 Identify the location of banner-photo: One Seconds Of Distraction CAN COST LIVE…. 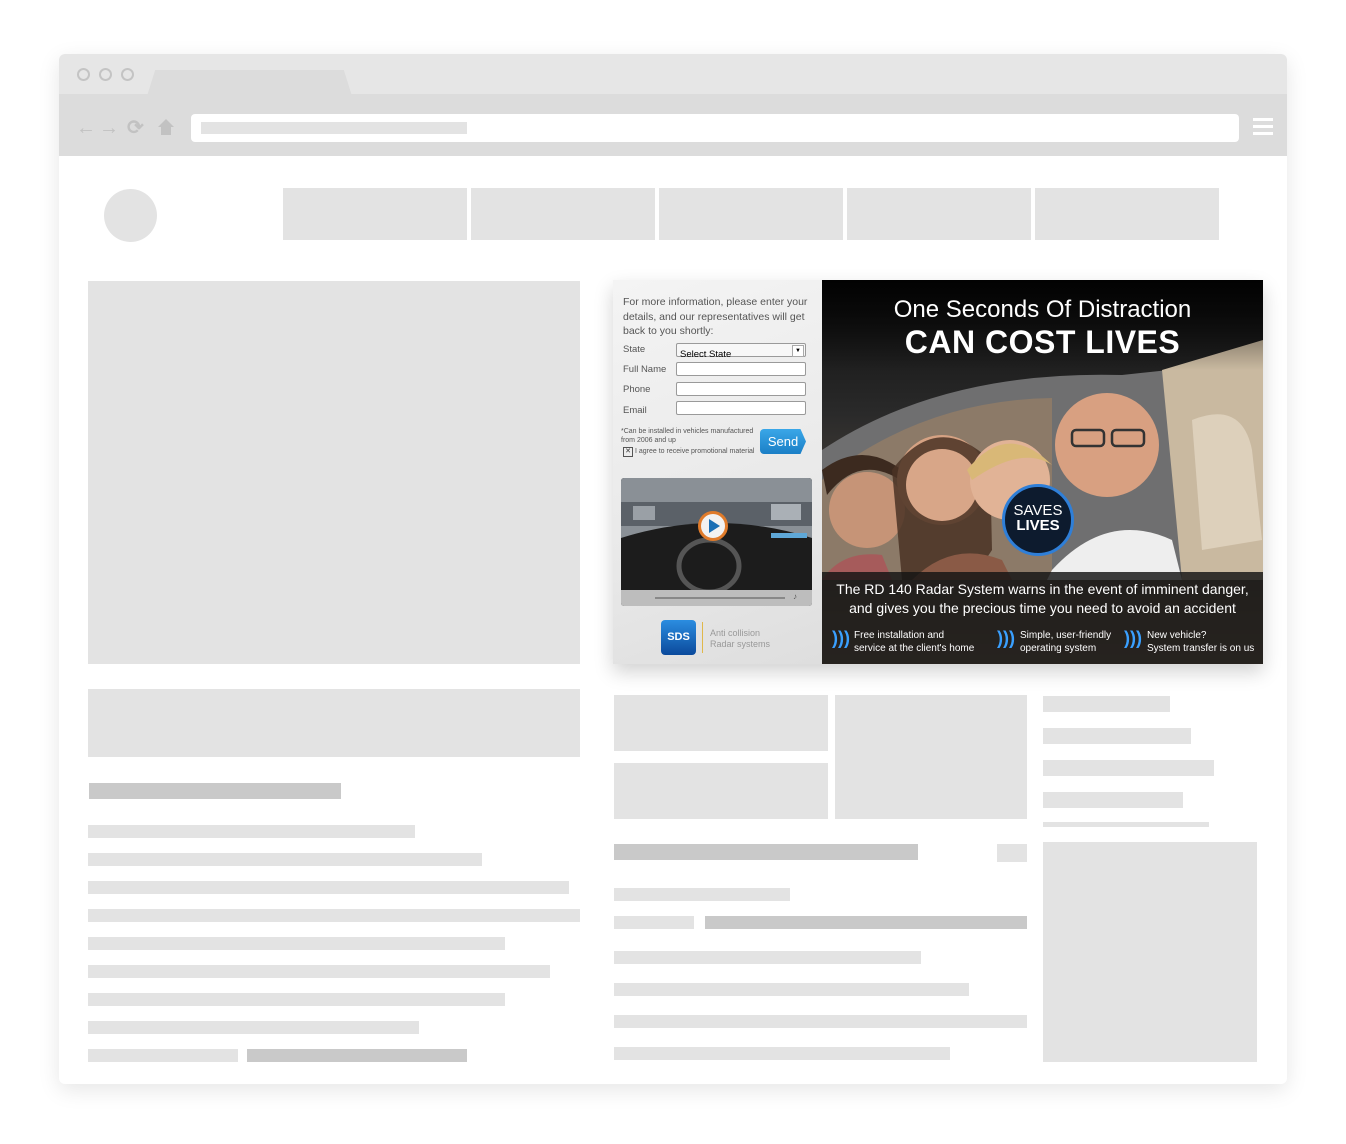
(1042, 472).